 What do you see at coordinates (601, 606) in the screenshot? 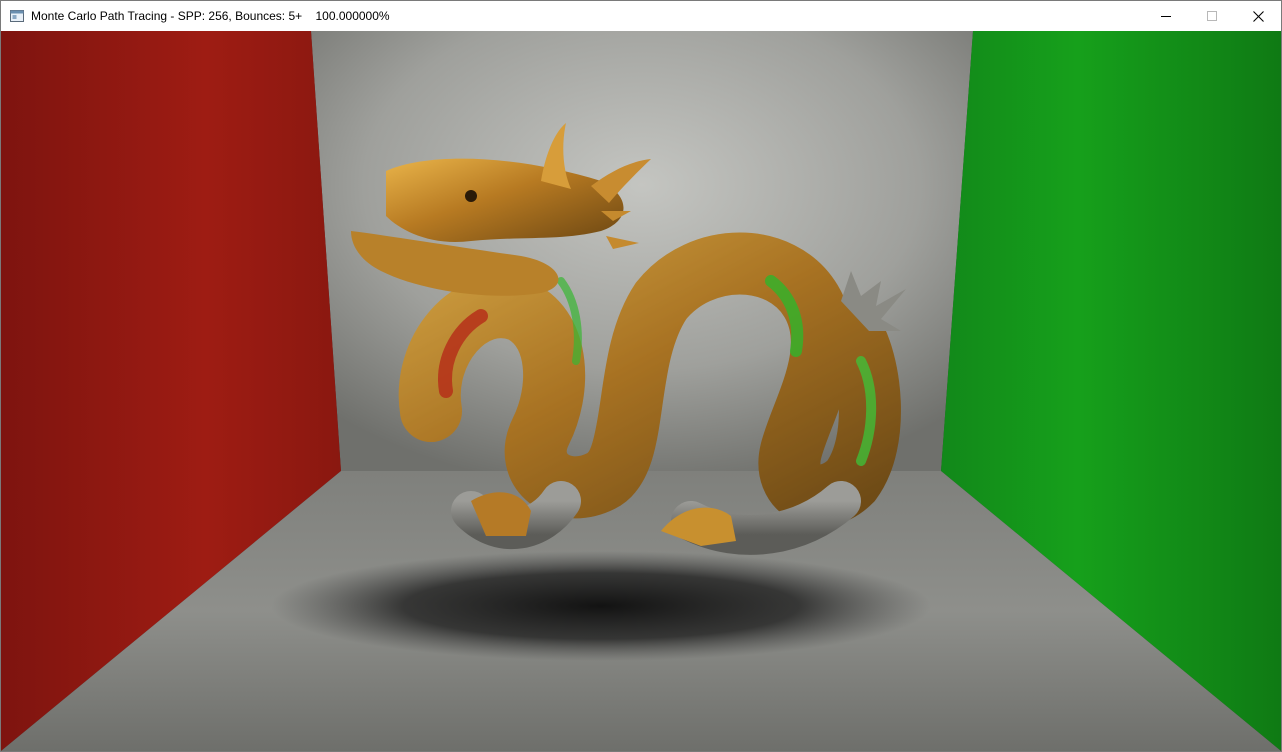
I see `dragon-shadow` at bounding box center [601, 606].